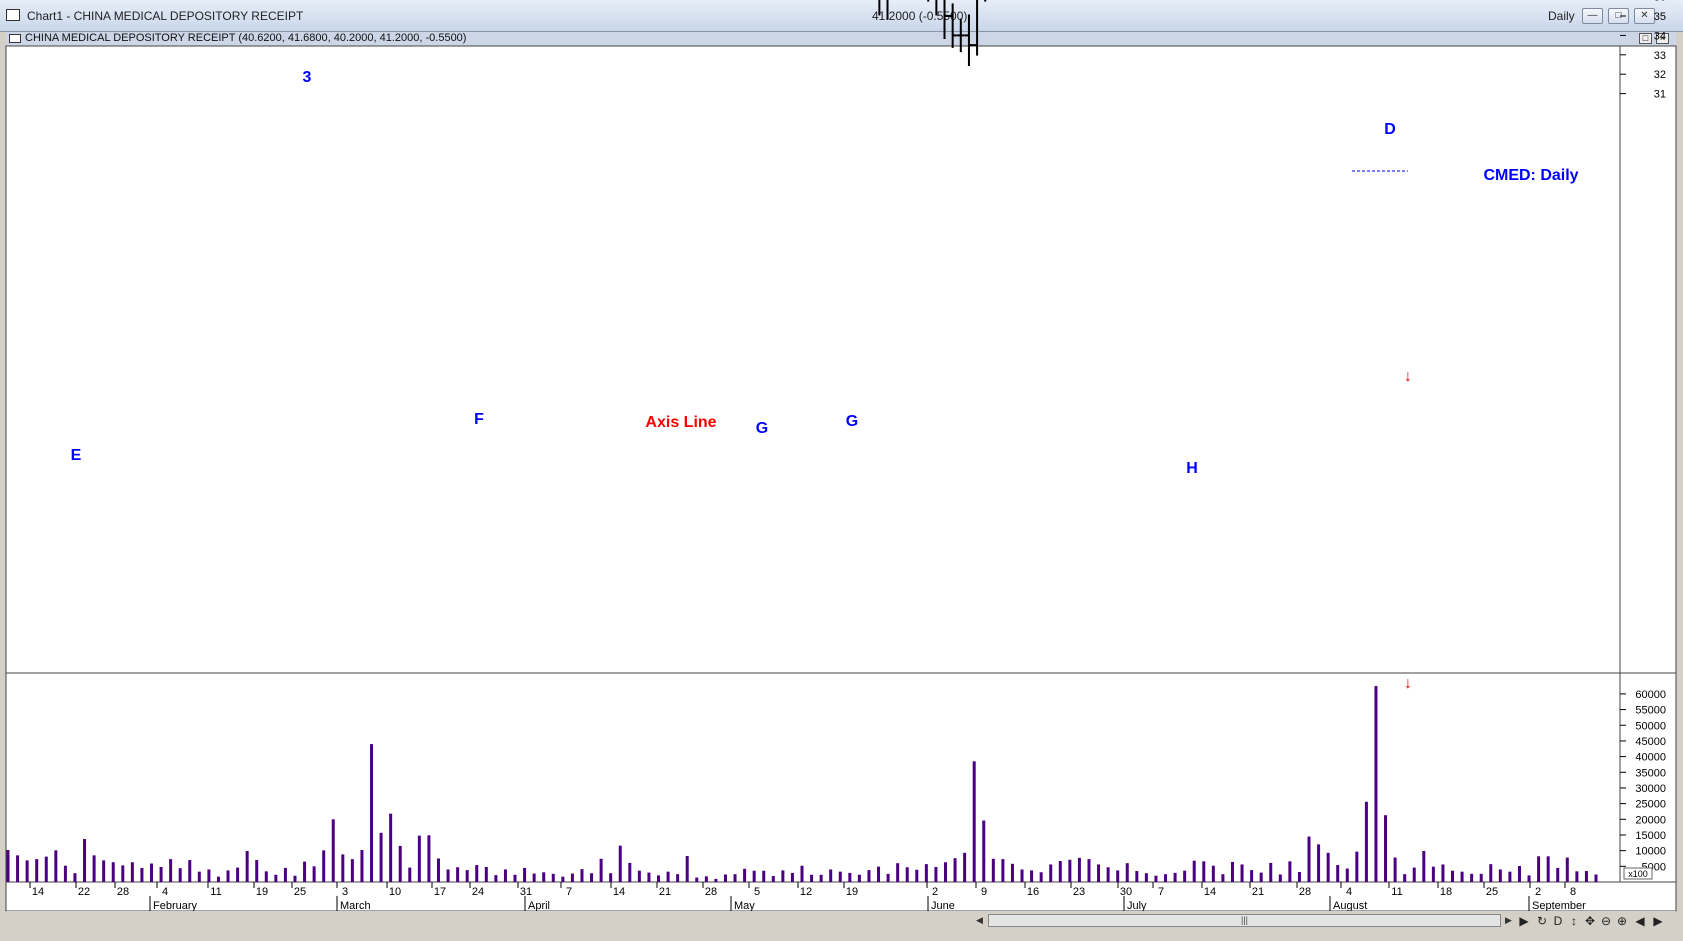  I want to click on refresh-icon: ↻, so click(1542, 921).